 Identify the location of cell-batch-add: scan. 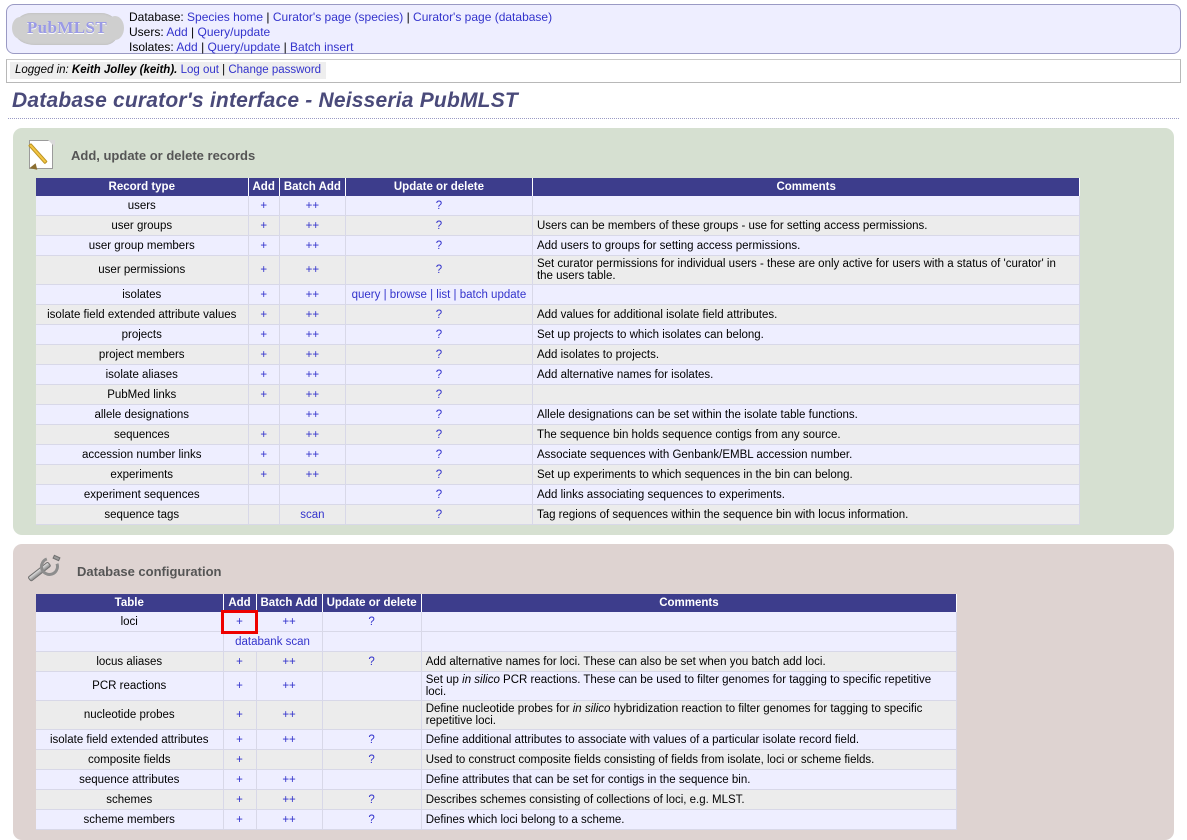
(312, 514).